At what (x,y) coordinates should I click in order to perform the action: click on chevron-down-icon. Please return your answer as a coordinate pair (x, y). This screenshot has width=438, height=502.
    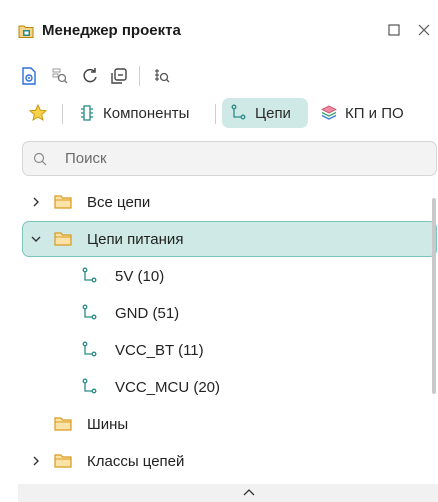
    Looking at the image, I should click on (36, 239).